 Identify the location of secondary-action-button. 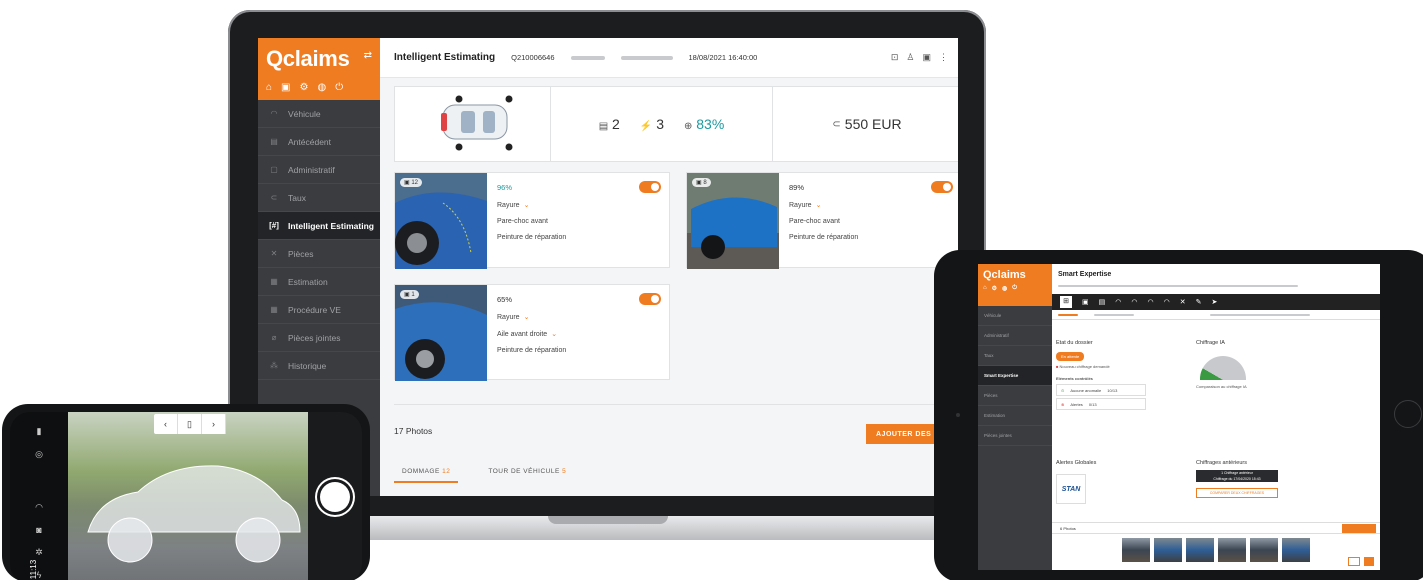
(1354, 561).